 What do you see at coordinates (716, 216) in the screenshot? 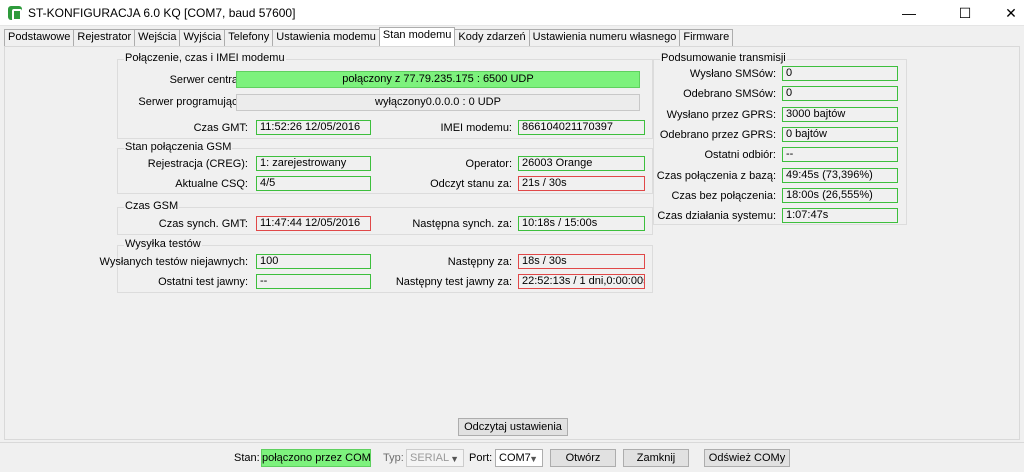
I see `summary-uptime-label: Czas działania systemu:` at bounding box center [716, 216].